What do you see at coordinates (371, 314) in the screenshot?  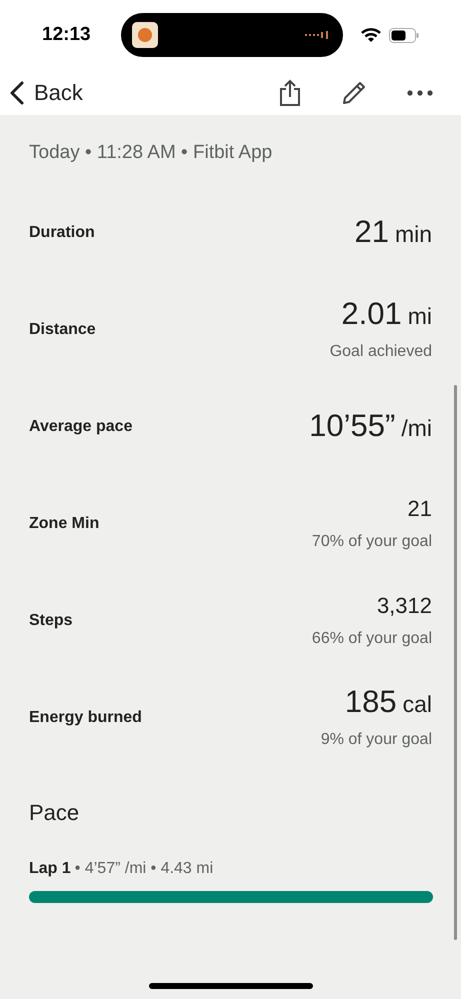 I see `stat-value: 2.01` at bounding box center [371, 314].